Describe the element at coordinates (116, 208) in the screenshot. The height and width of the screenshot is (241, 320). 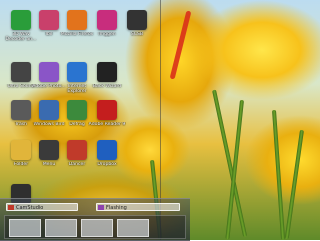
I see `taskbar-window-label: Flashing` at that location.